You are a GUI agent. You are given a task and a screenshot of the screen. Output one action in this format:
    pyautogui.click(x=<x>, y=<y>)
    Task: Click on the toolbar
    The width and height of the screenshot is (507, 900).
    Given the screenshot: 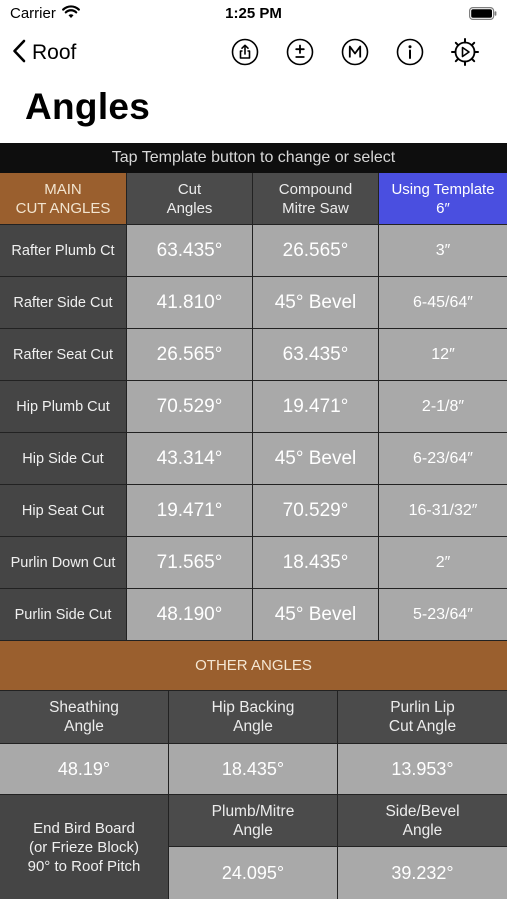 What is the action you would take?
    pyautogui.click(x=343, y=52)
    